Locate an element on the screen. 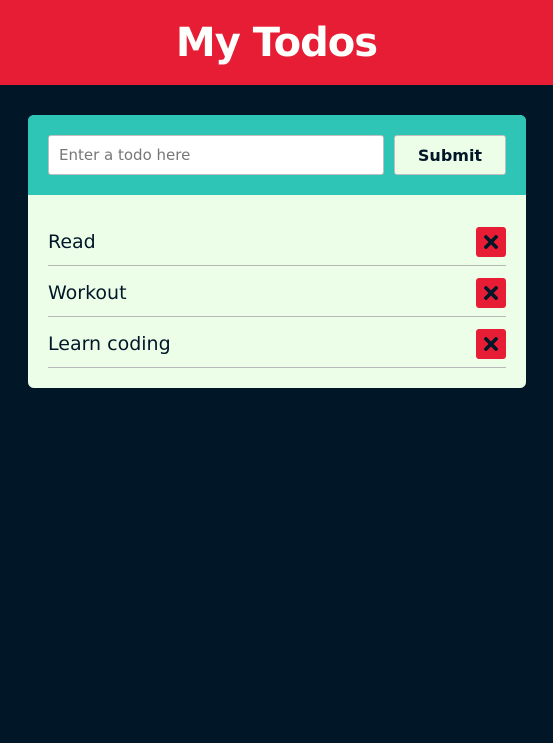  todo-item: Workout is located at coordinates (277, 291).